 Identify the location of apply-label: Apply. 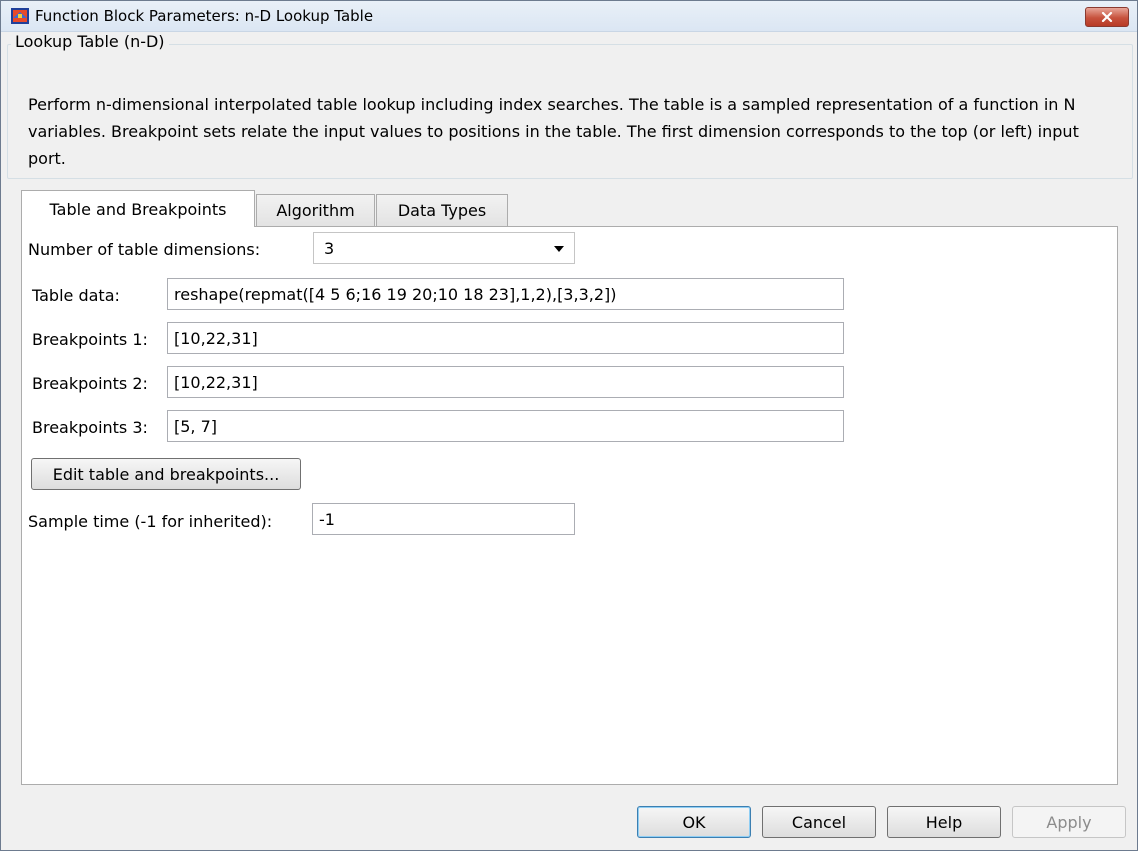
(1069, 822).